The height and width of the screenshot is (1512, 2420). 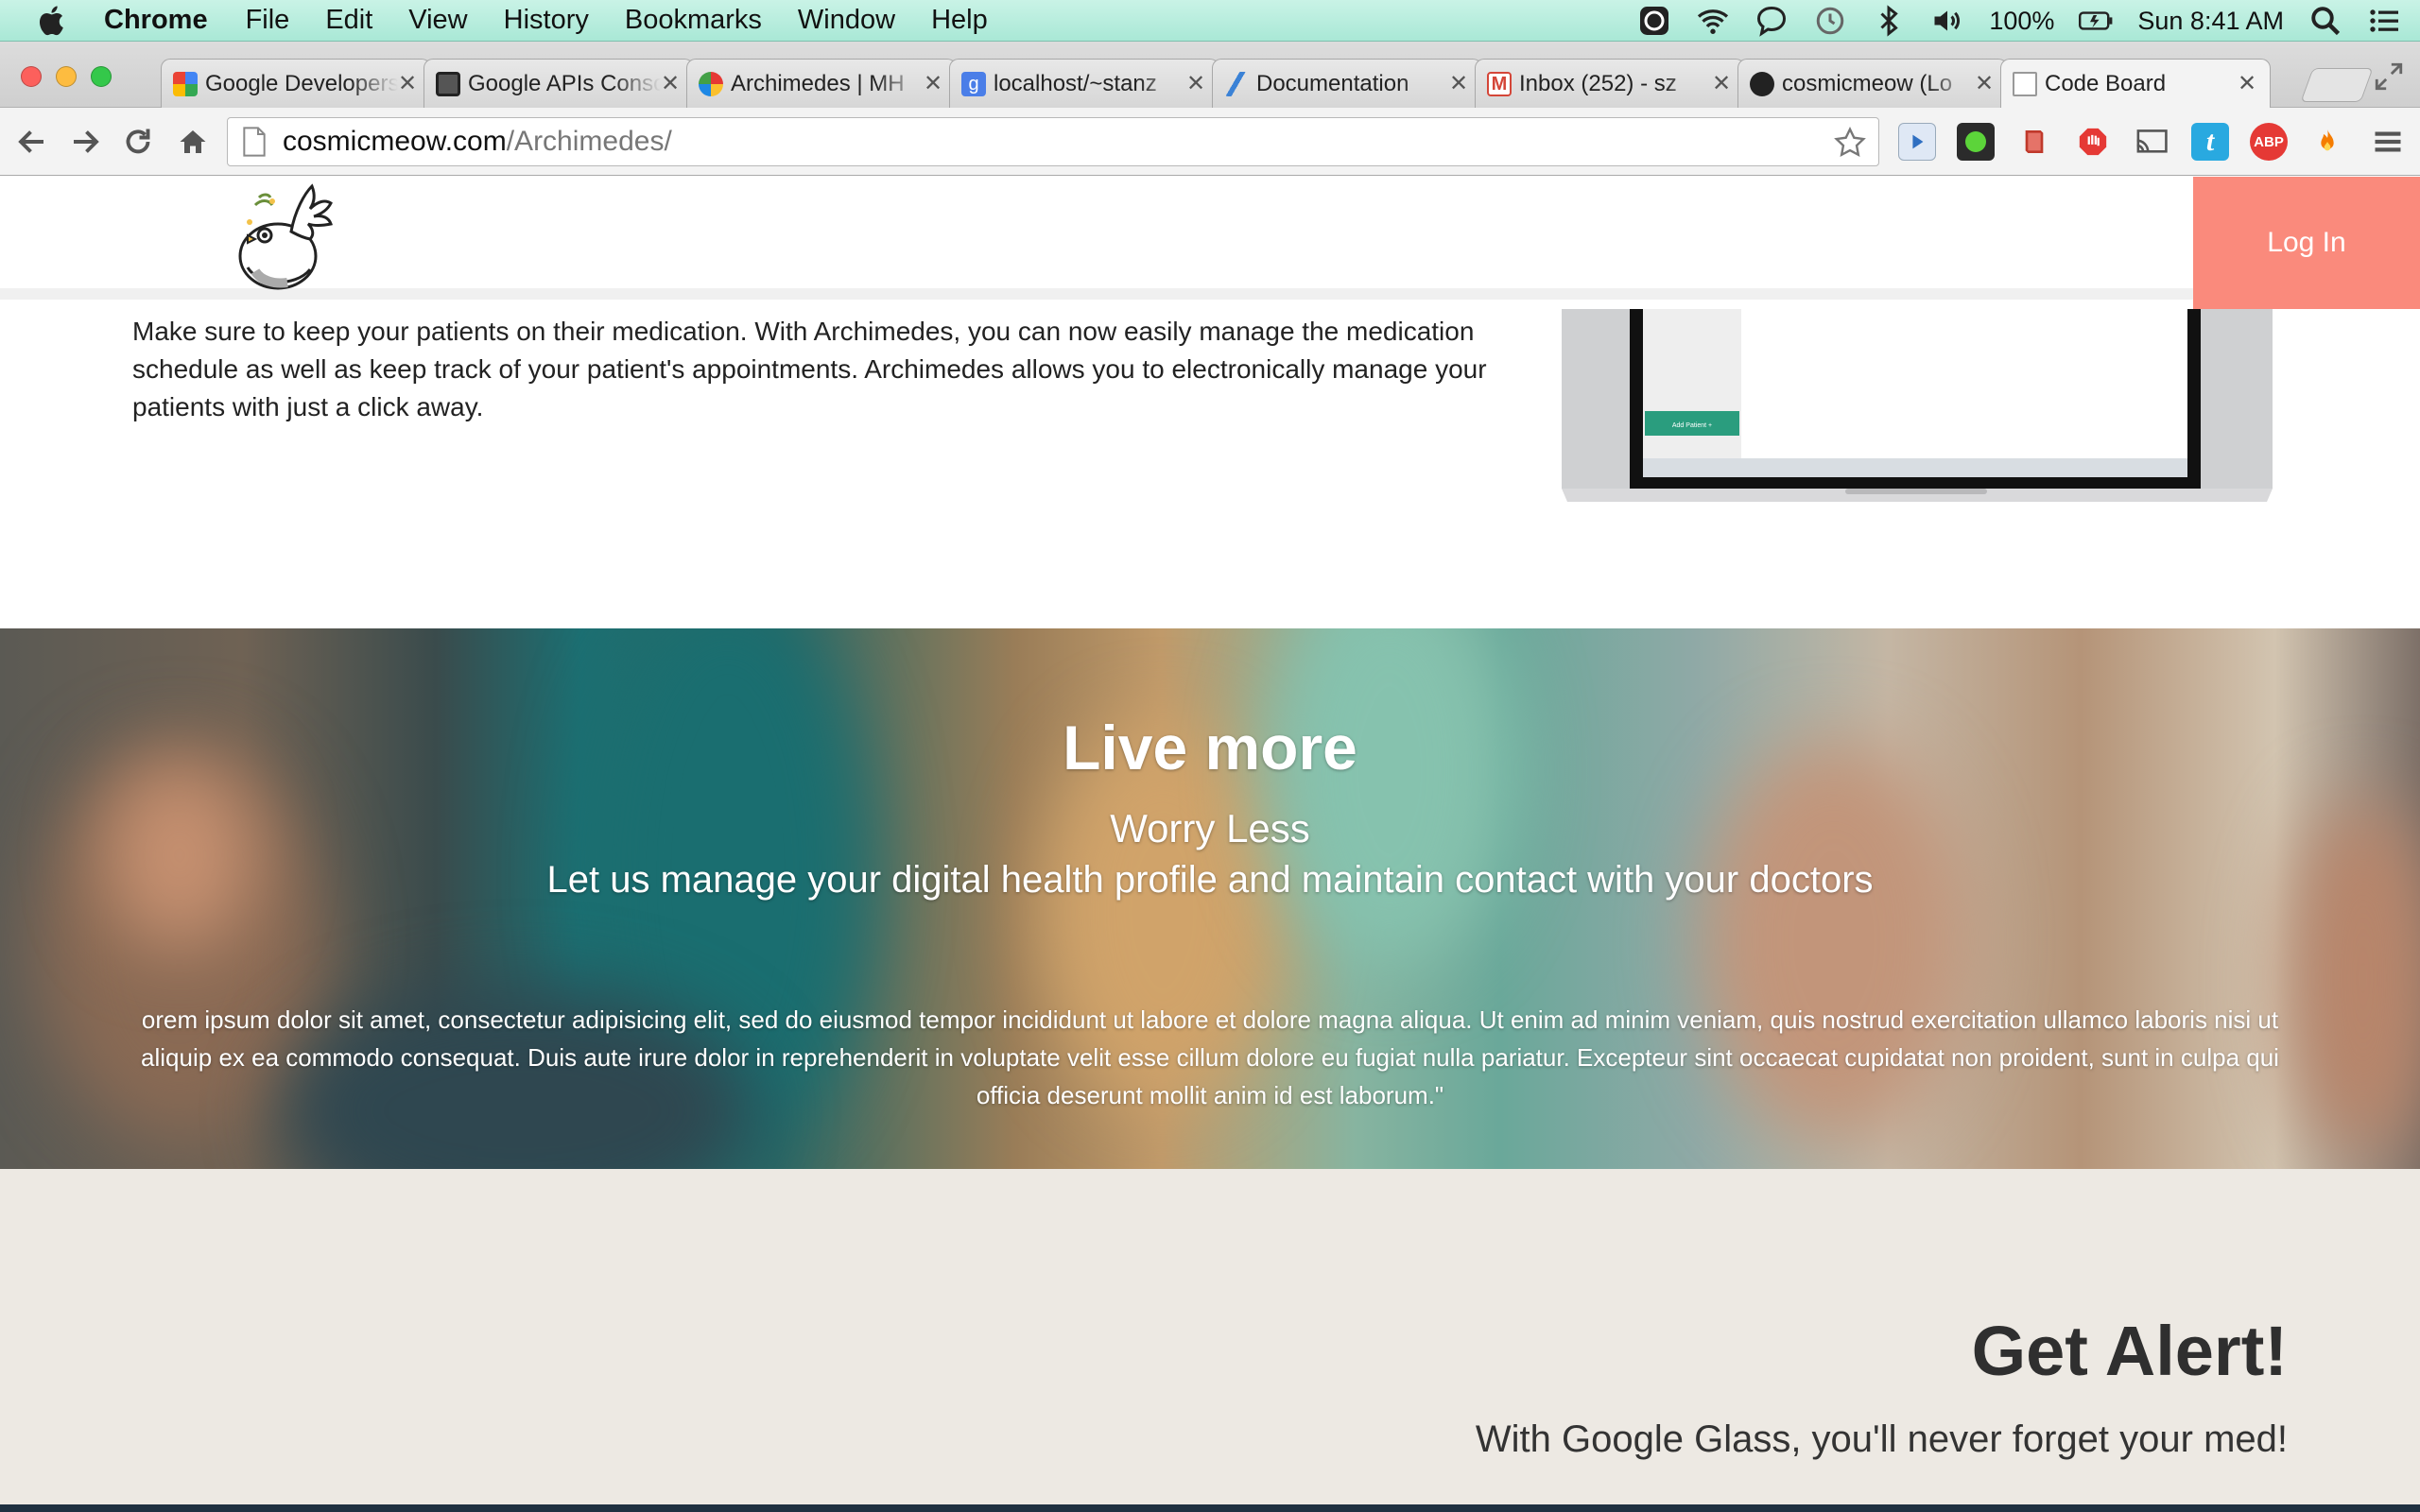 What do you see at coordinates (302, 83) in the screenshot?
I see `tab-title: Google Developers` at bounding box center [302, 83].